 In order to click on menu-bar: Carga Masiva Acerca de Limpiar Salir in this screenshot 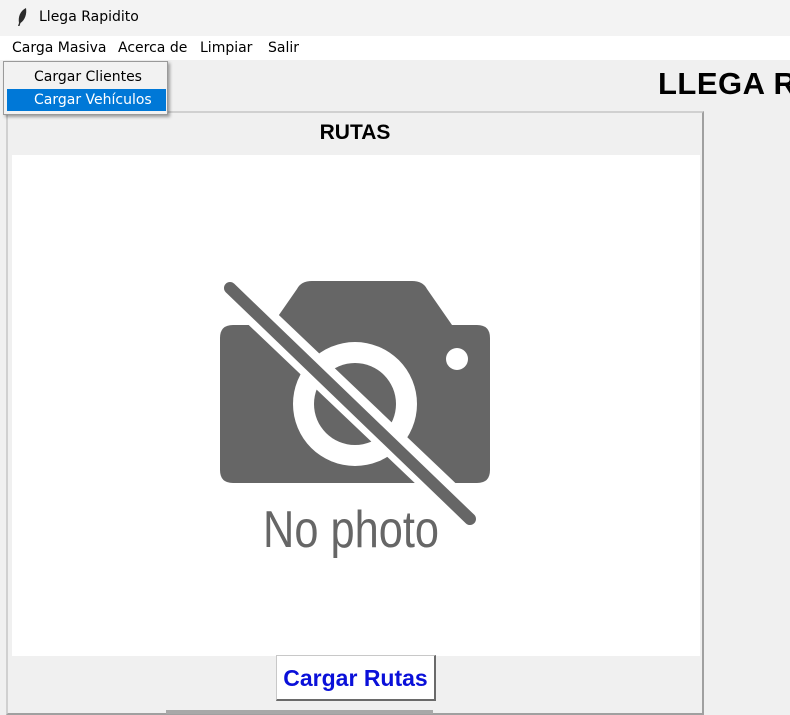, I will do `click(395, 48)`.